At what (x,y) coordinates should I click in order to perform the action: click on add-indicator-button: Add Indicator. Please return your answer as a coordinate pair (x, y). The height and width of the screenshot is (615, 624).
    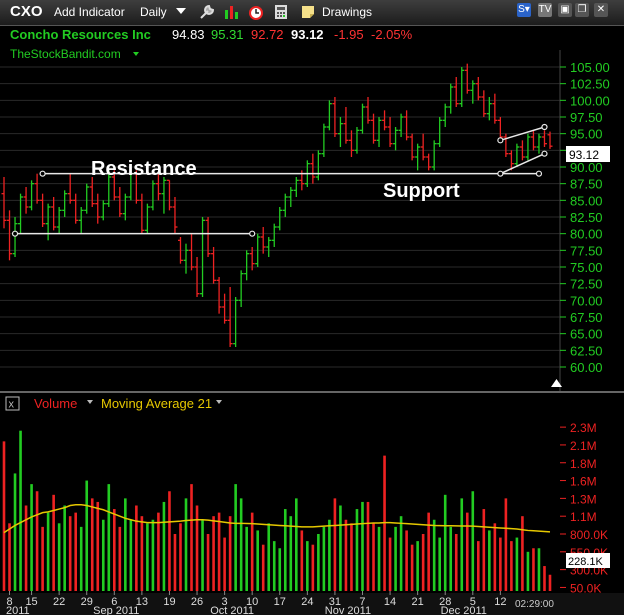
    Looking at the image, I should click on (89, 12).